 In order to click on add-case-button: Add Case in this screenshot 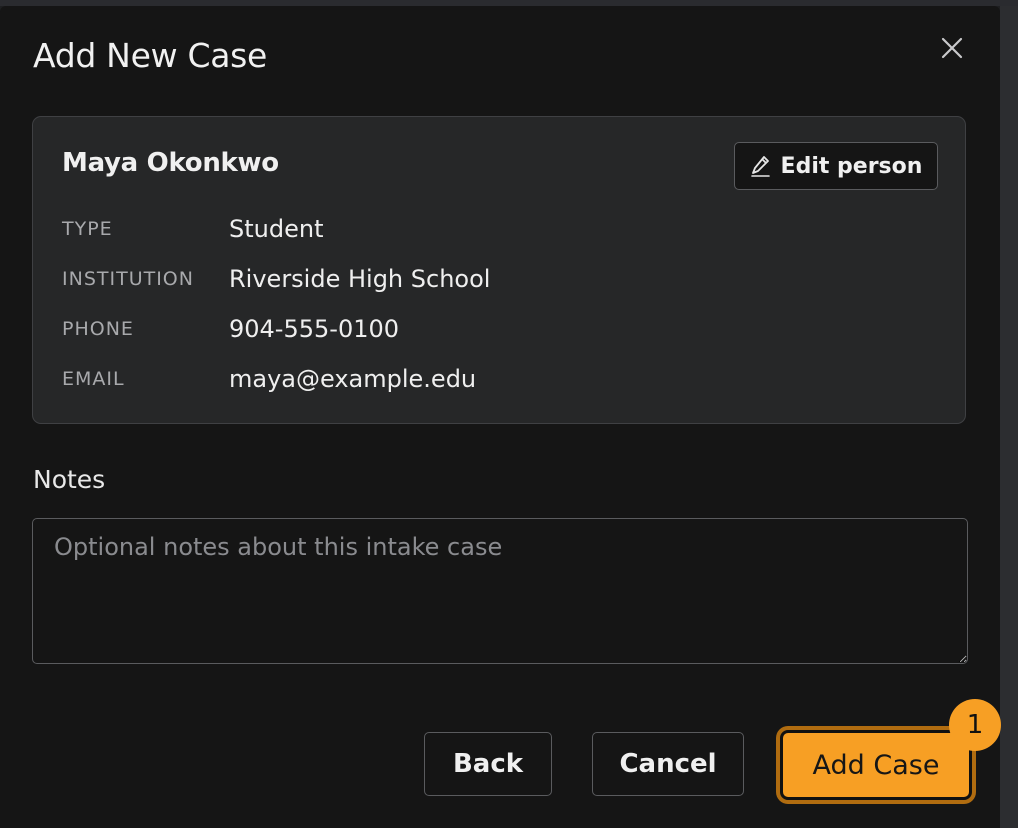, I will do `click(876, 765)`.